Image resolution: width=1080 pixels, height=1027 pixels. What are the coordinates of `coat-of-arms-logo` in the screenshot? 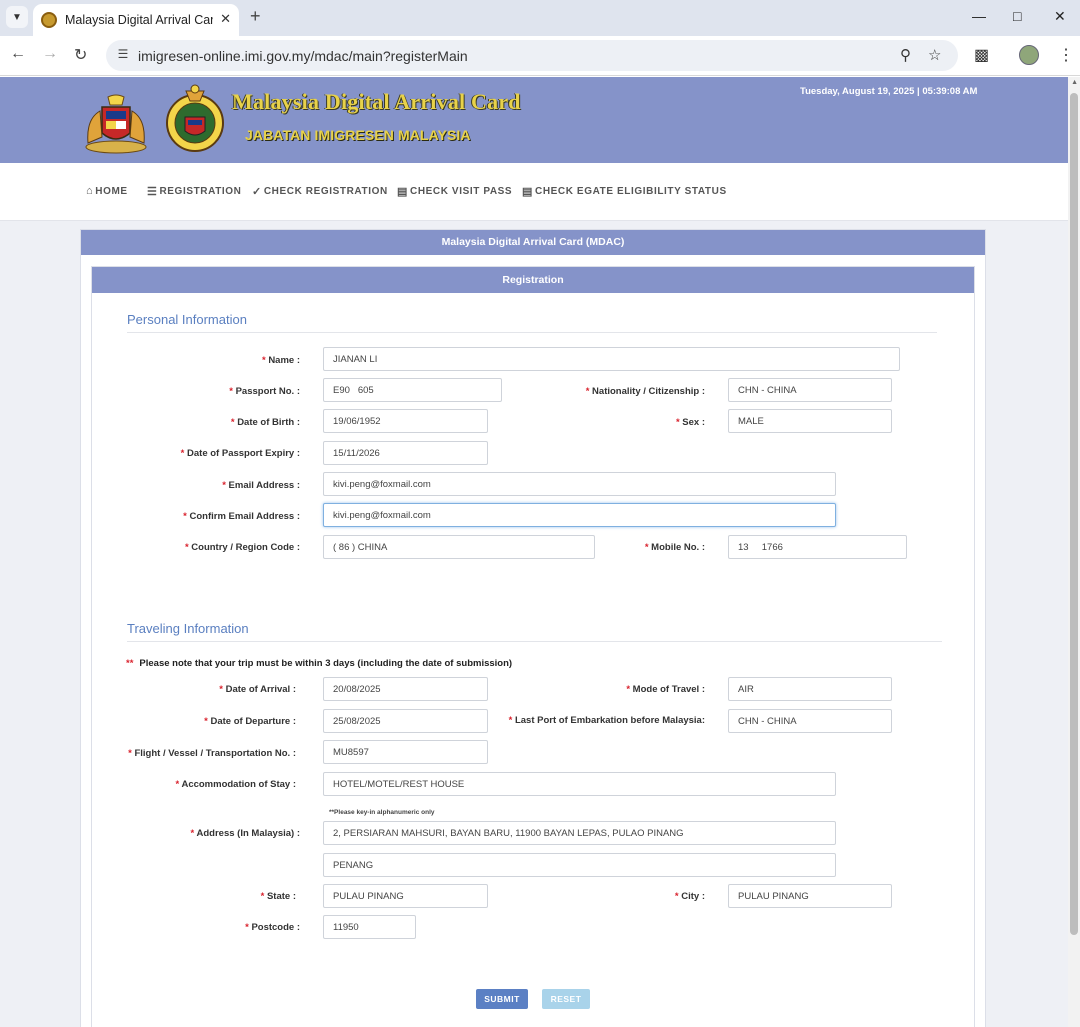 It's located at (116, 124).